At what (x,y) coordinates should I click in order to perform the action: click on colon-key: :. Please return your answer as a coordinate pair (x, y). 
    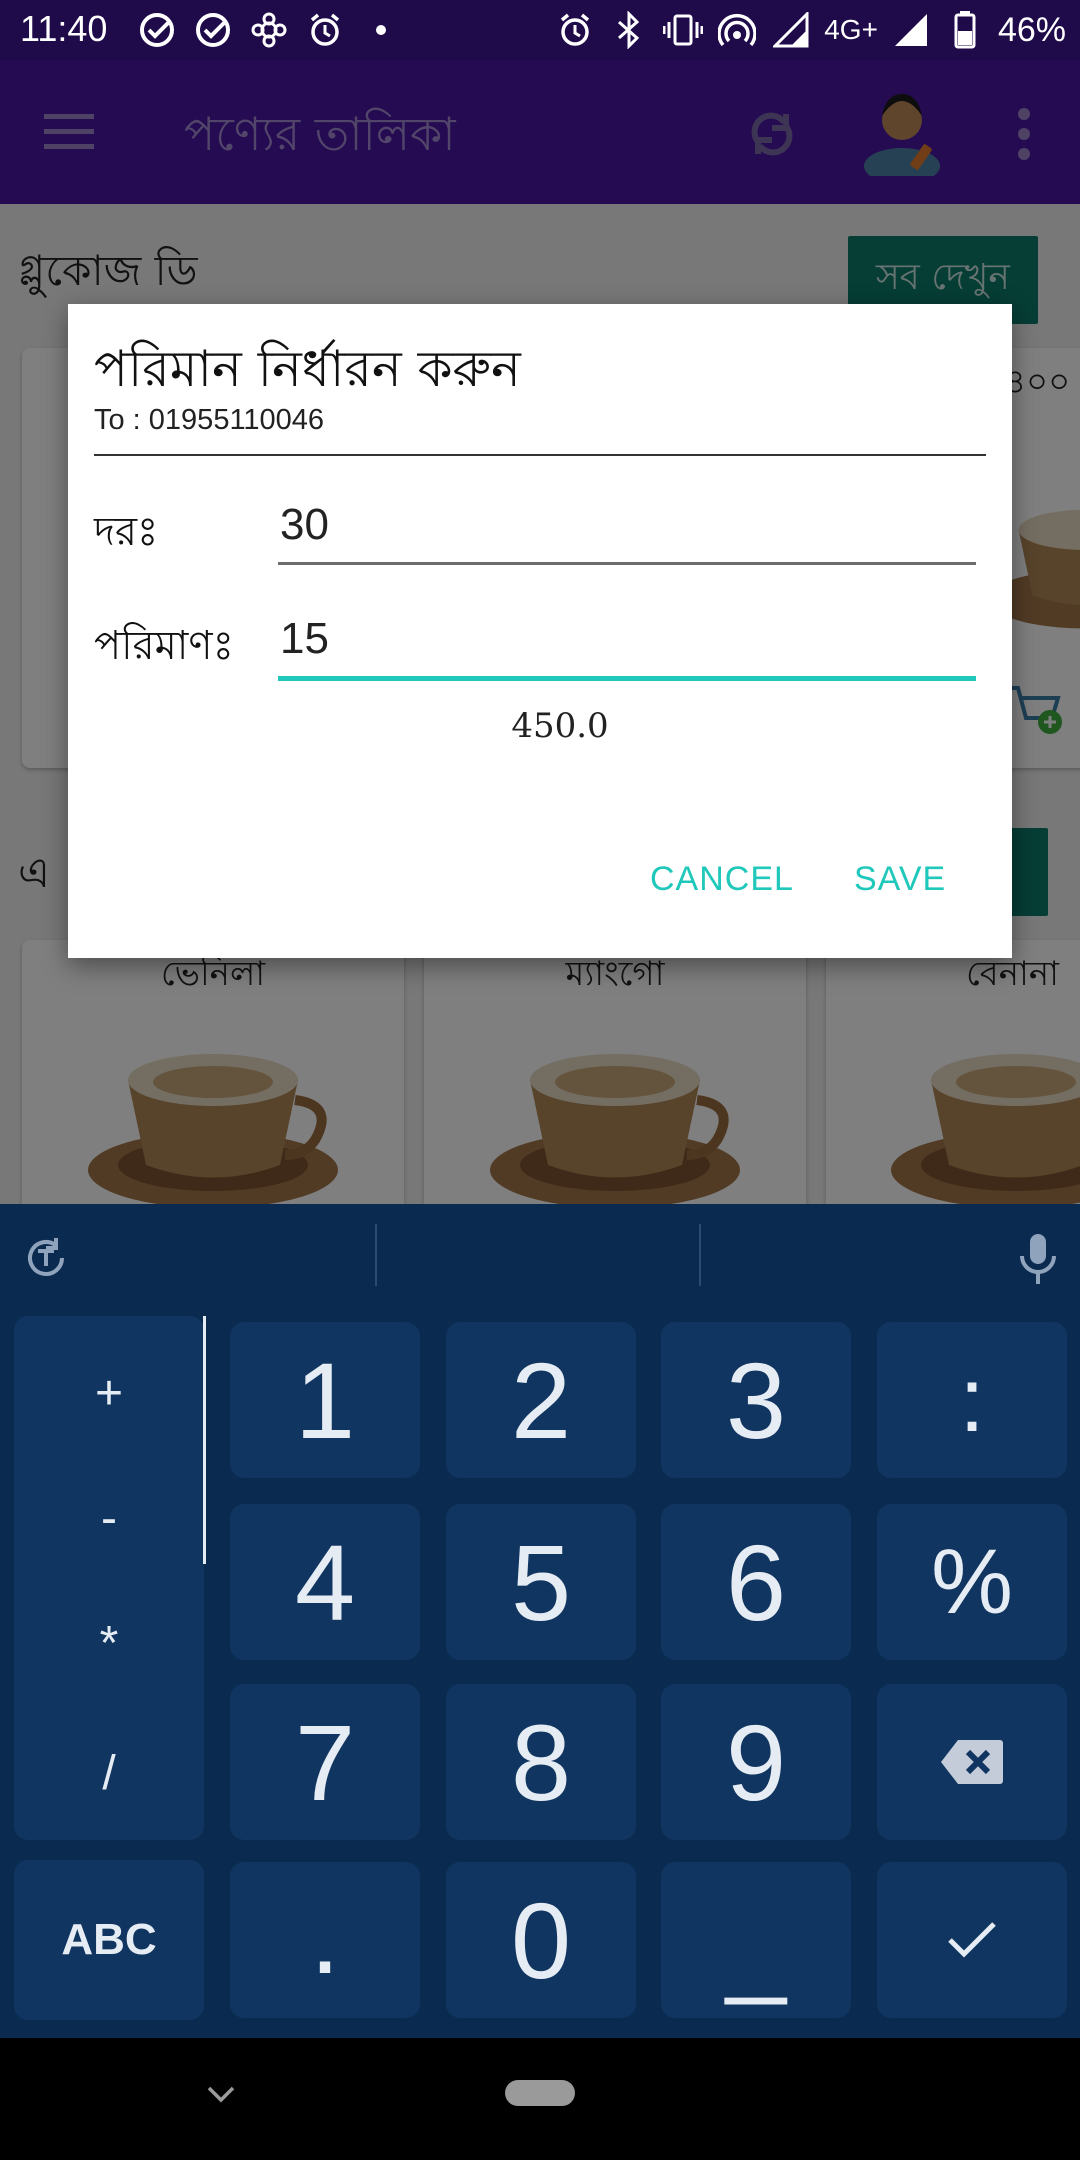
    Looking at the image, I should click on (972, 1400).